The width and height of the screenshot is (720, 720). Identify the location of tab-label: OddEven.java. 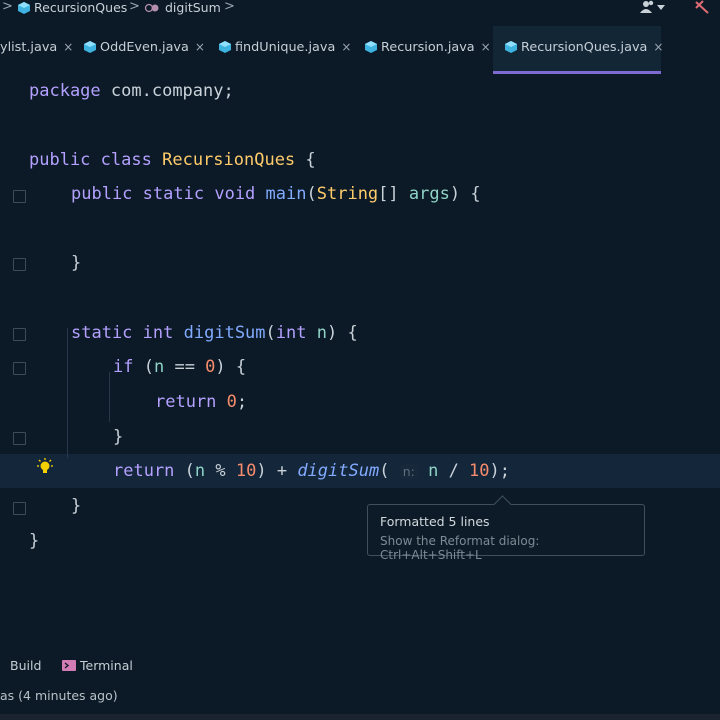
(144, 47).